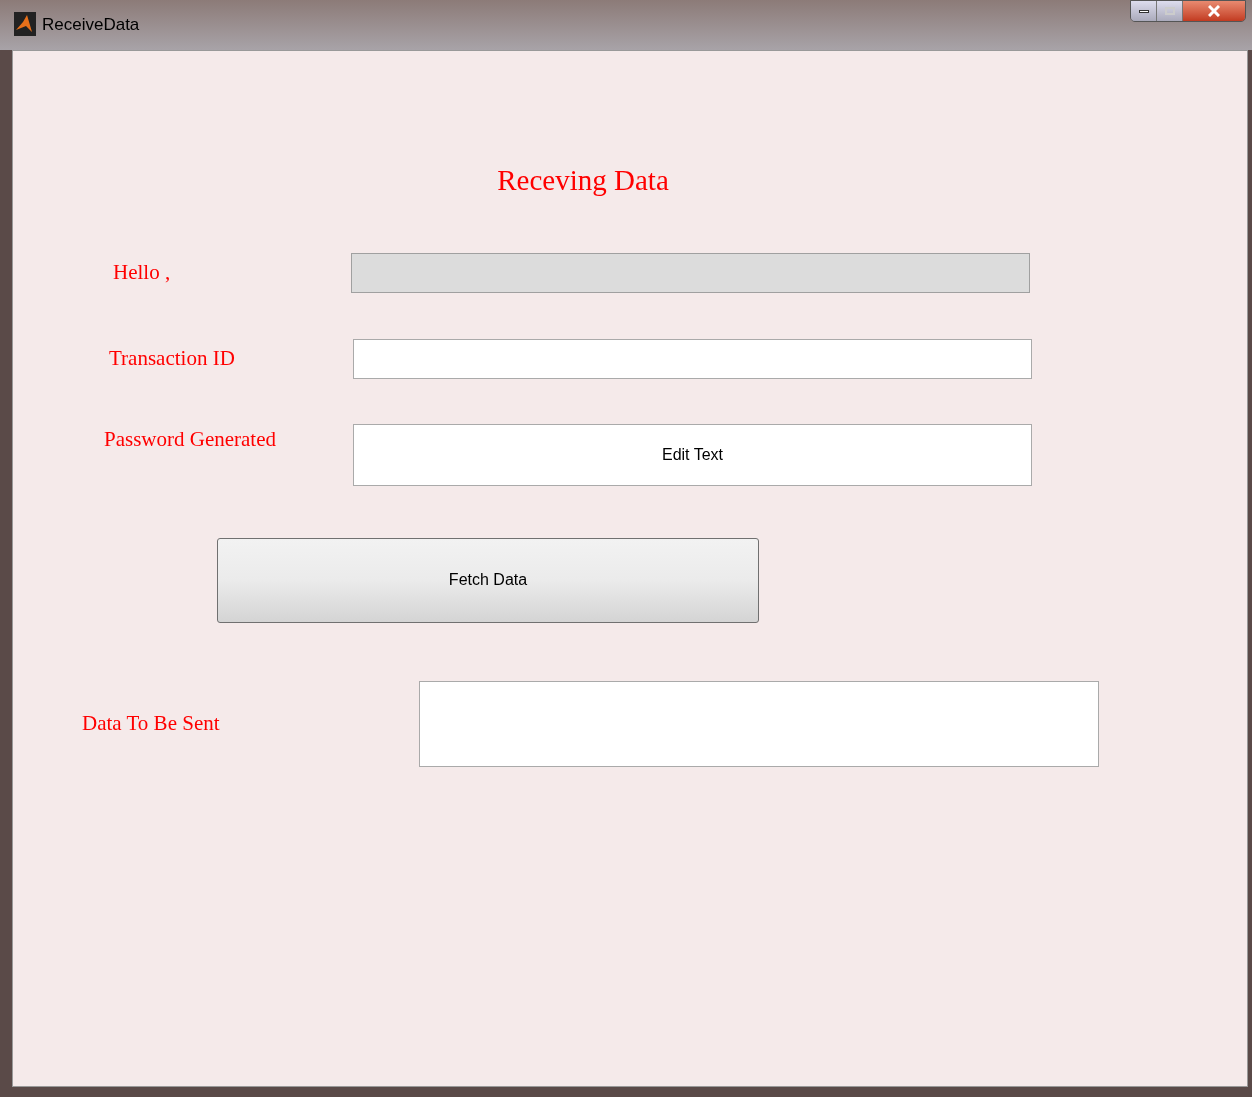 Image resolution: width=1252 pixels, height=1097 pixels. What do you see at coordinates (692, 358) in the screenshot?
I see `text-field` at bounding box center [692, 358].